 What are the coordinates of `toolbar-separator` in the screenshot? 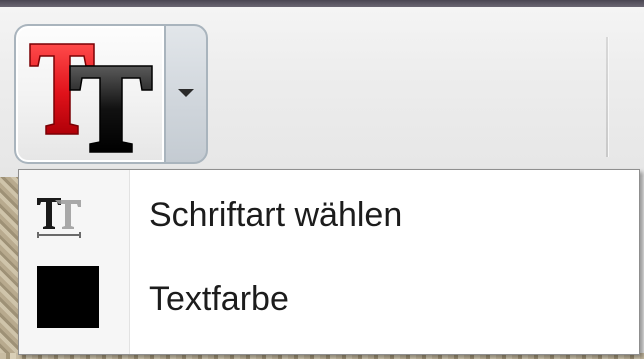 It's located at (607, 97).